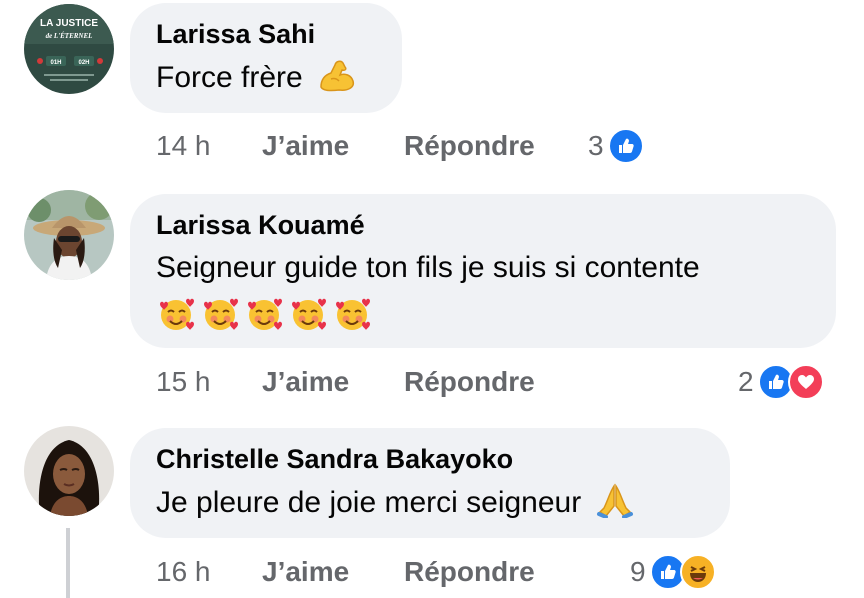 The width and height of the screenshot is (864, 598). What do you see at coordinates (673, 572) in the screenshot?
I see `reaction-summary: 9` at bounding box center [673, 572].